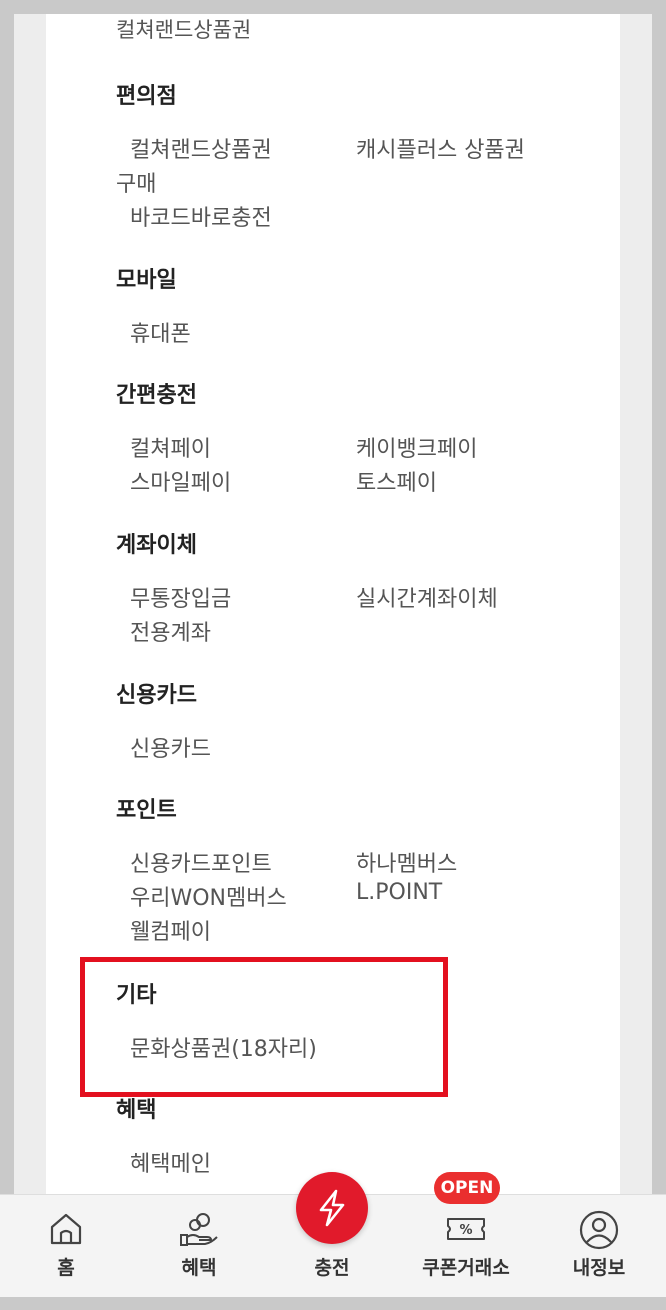  What do you see at coordinates (170, 447) in the screenshot?
I see `menu-item-culture-pay: 컬쳐페이` at bounding box center [170, 447].